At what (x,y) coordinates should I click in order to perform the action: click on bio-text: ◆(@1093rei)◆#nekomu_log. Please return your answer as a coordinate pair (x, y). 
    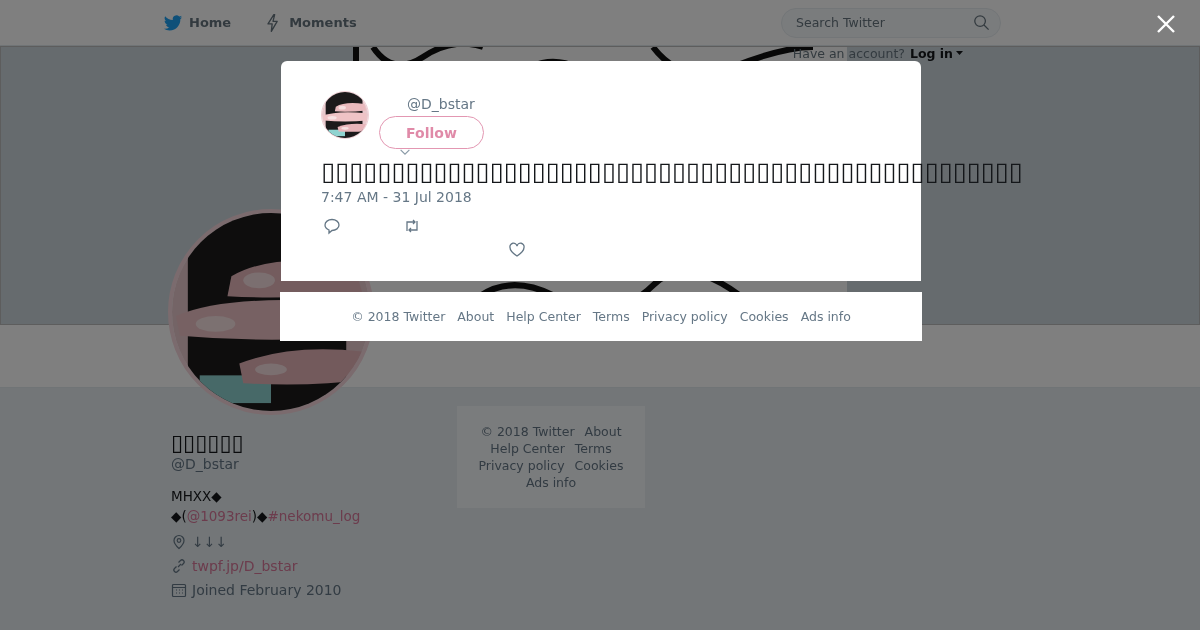
    Looking at the image, I should click on (266, 516).